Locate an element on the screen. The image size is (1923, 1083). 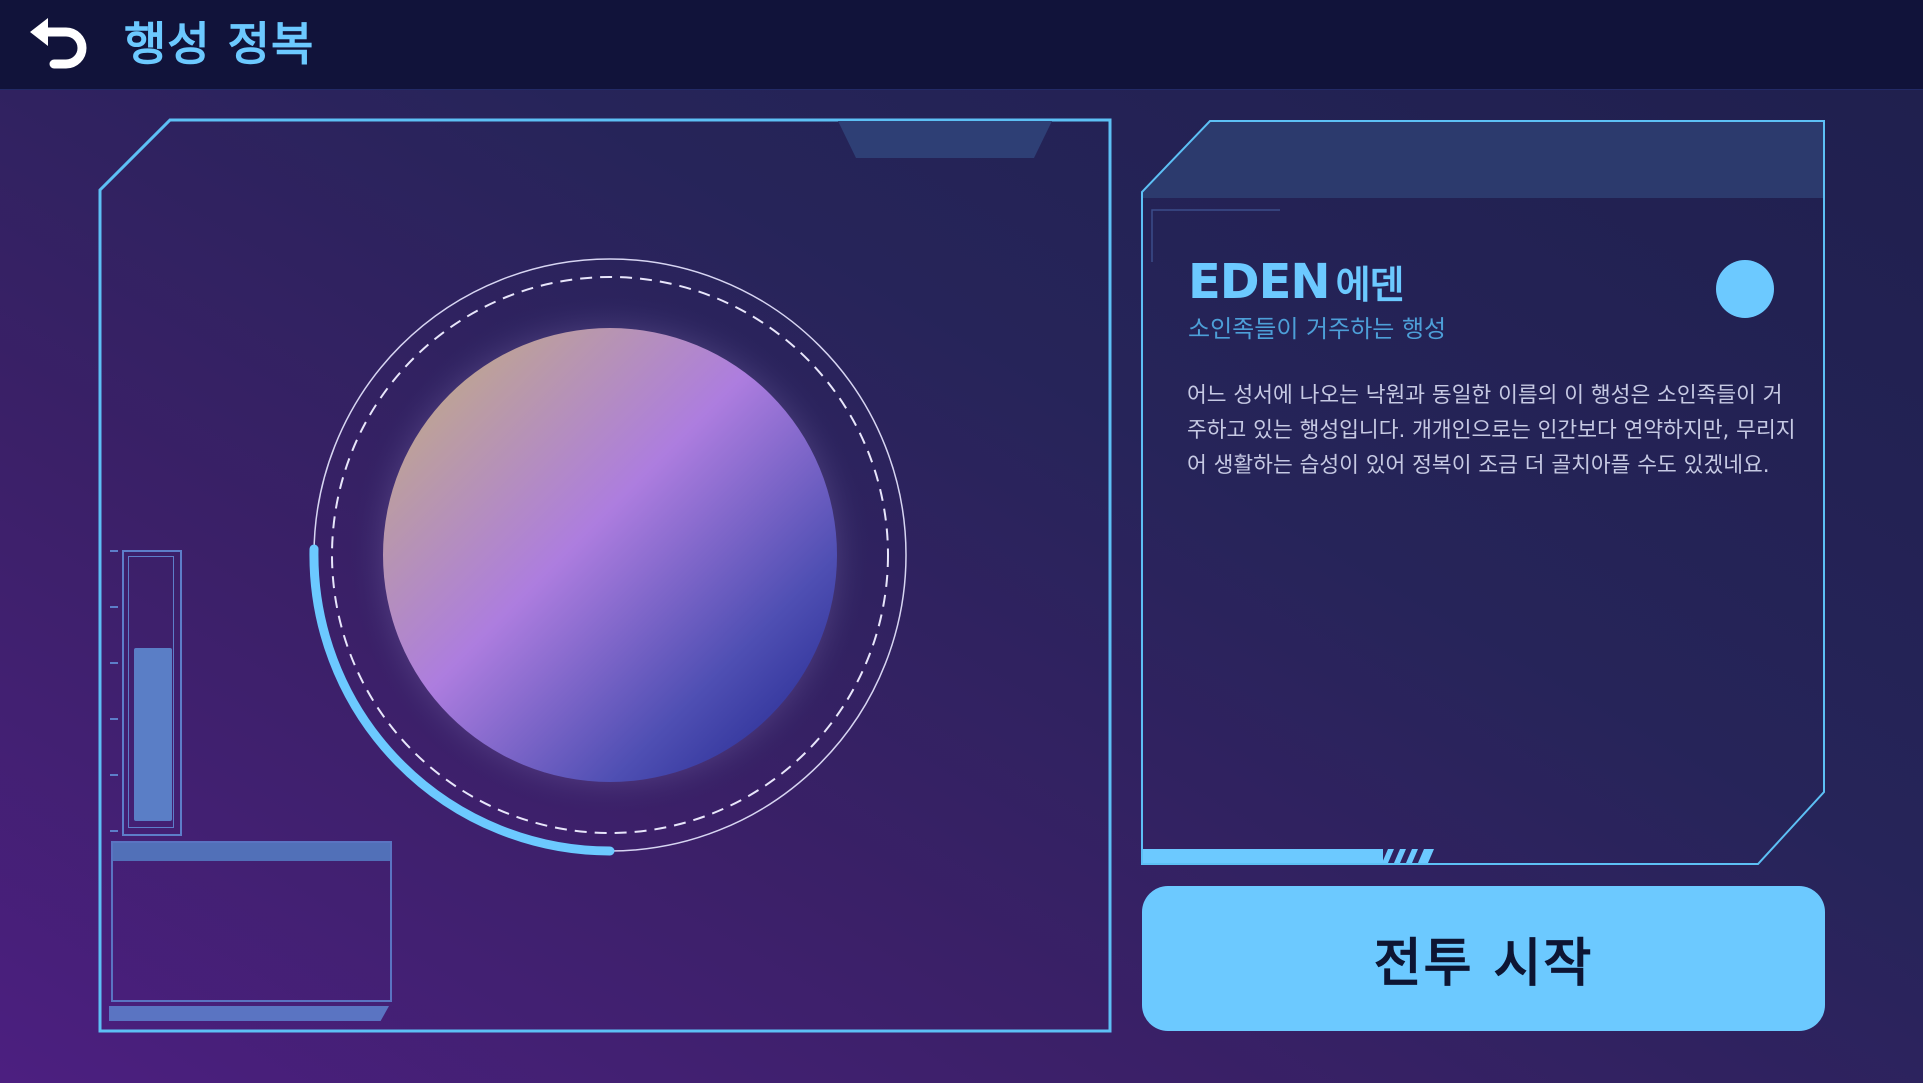
level-gauge-fill is located at coordinates (153, 734).